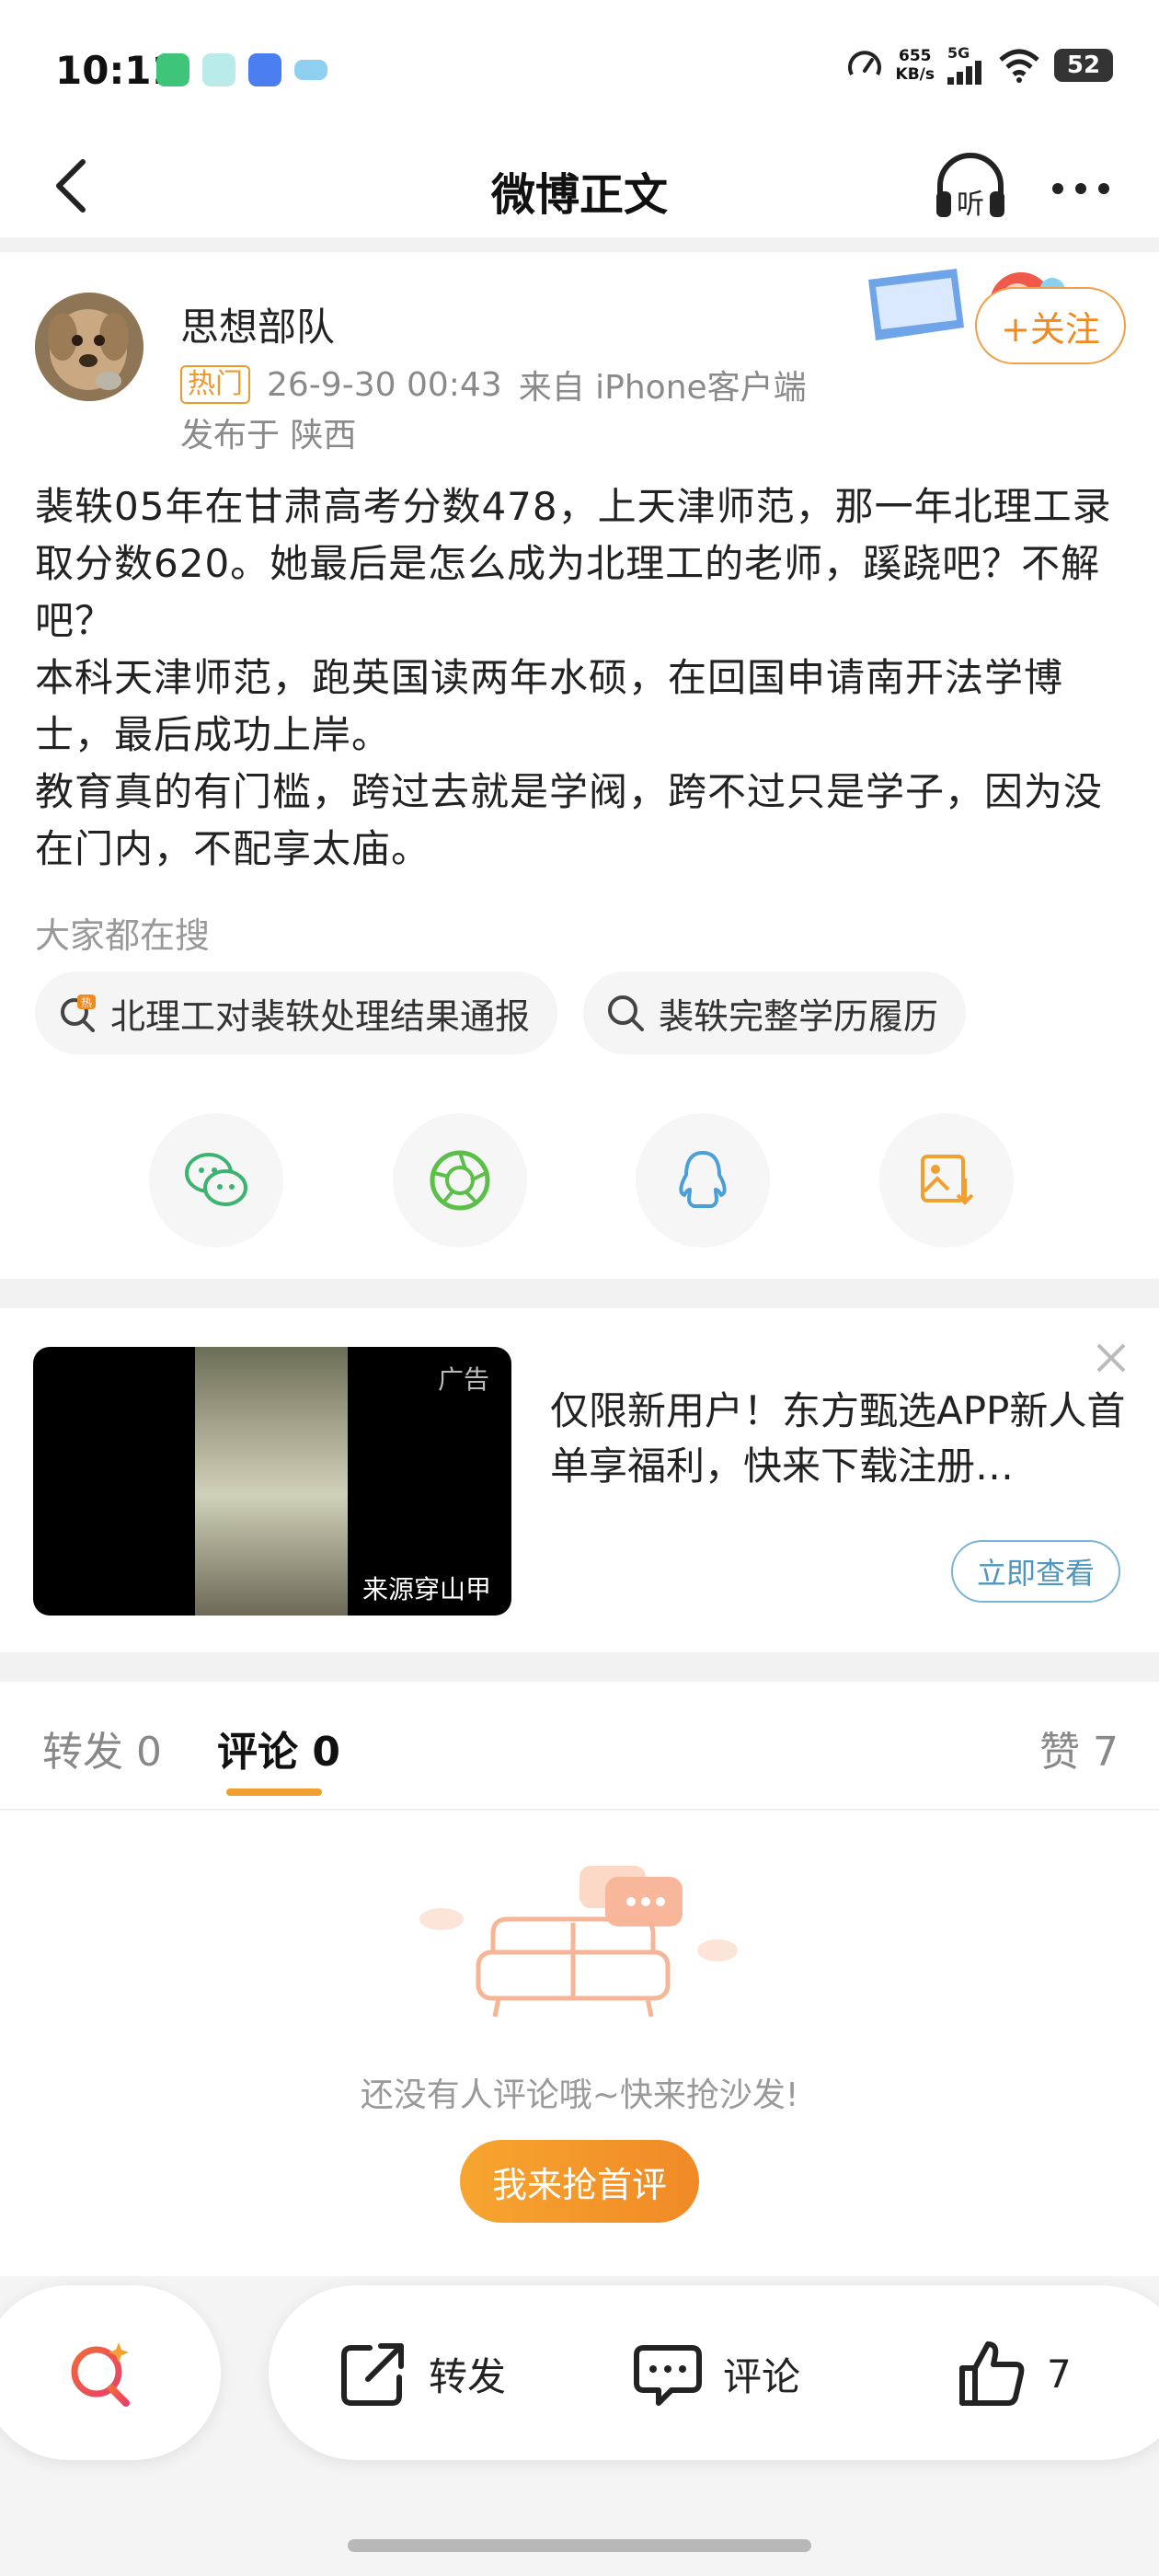 This screenshot has height=2576, width=1159. What do you see at coordinates (310, 70) in the screenshot?
I see `card-app-icon` at bounding box center [310, 70].